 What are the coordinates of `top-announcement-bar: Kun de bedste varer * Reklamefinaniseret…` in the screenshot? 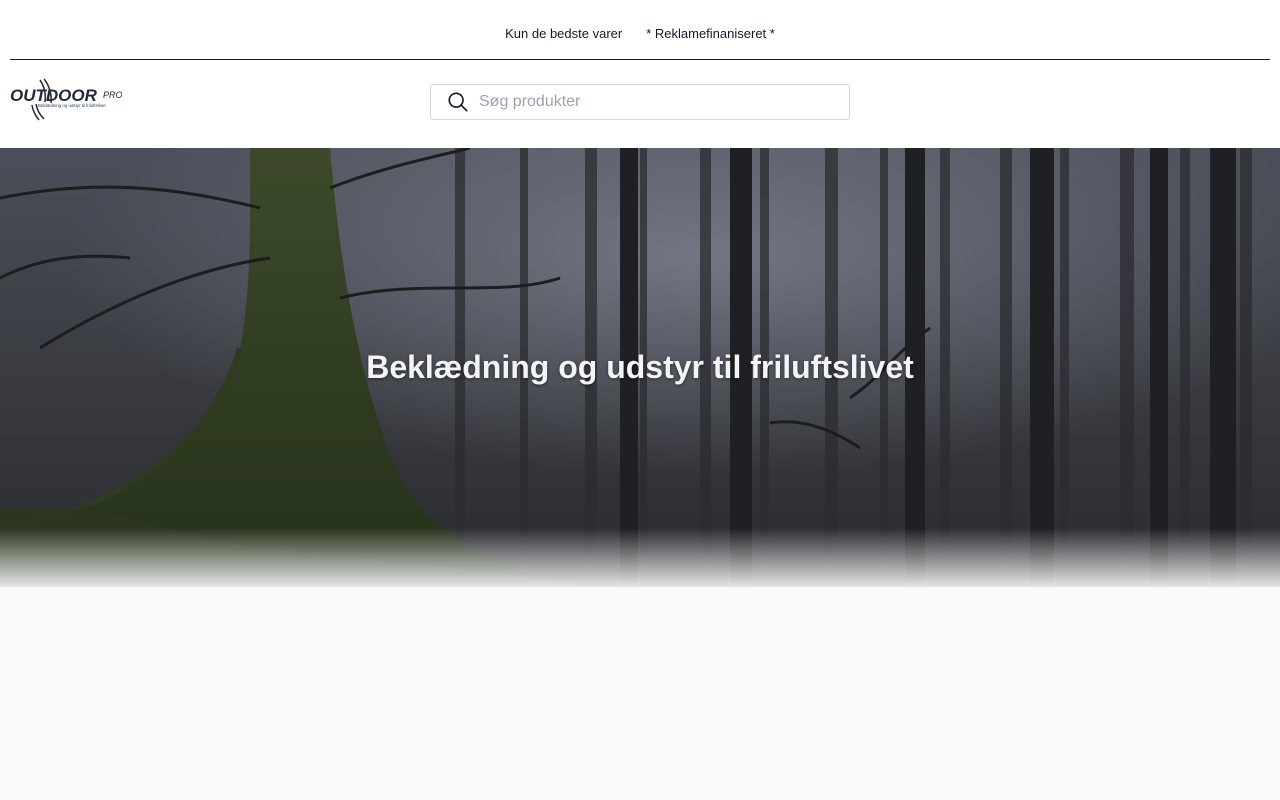 It's located at (640, 30).